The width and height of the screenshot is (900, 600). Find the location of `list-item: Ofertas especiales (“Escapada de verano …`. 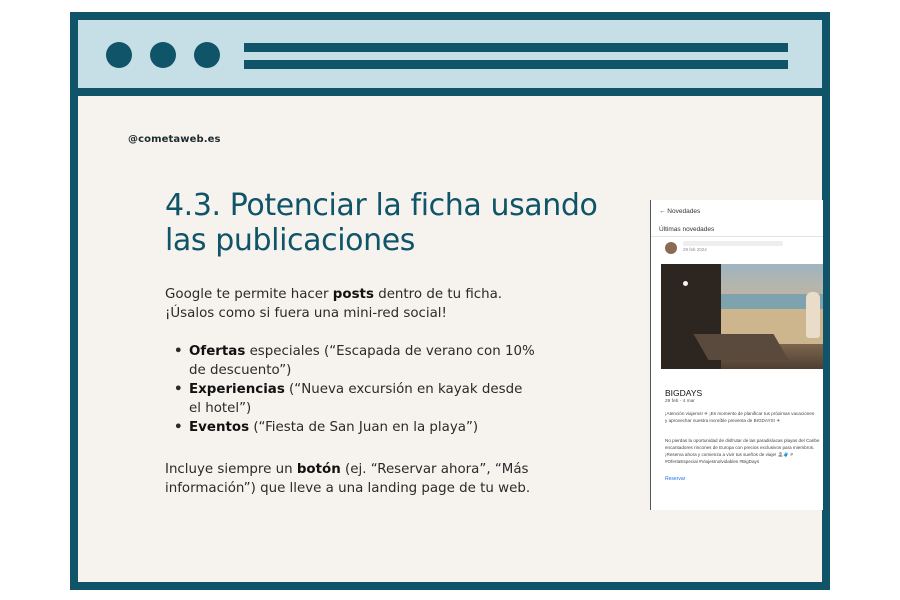

list-item: Ofertas especiales (“Escapada de verano … is located at coordinates (350, 361).